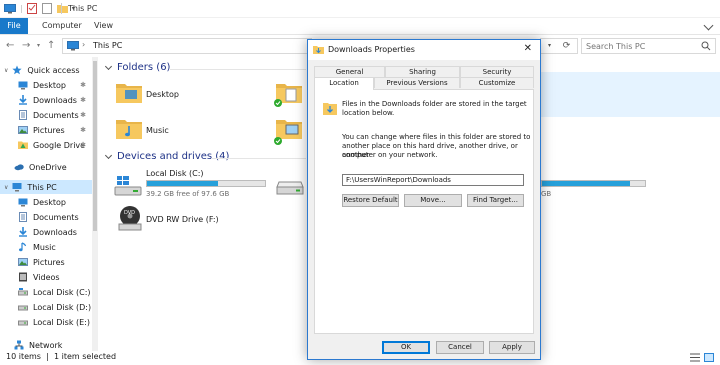 This screenshot has height=365, width=720. I want to click on nav-label: Videos, so click(46, 277).